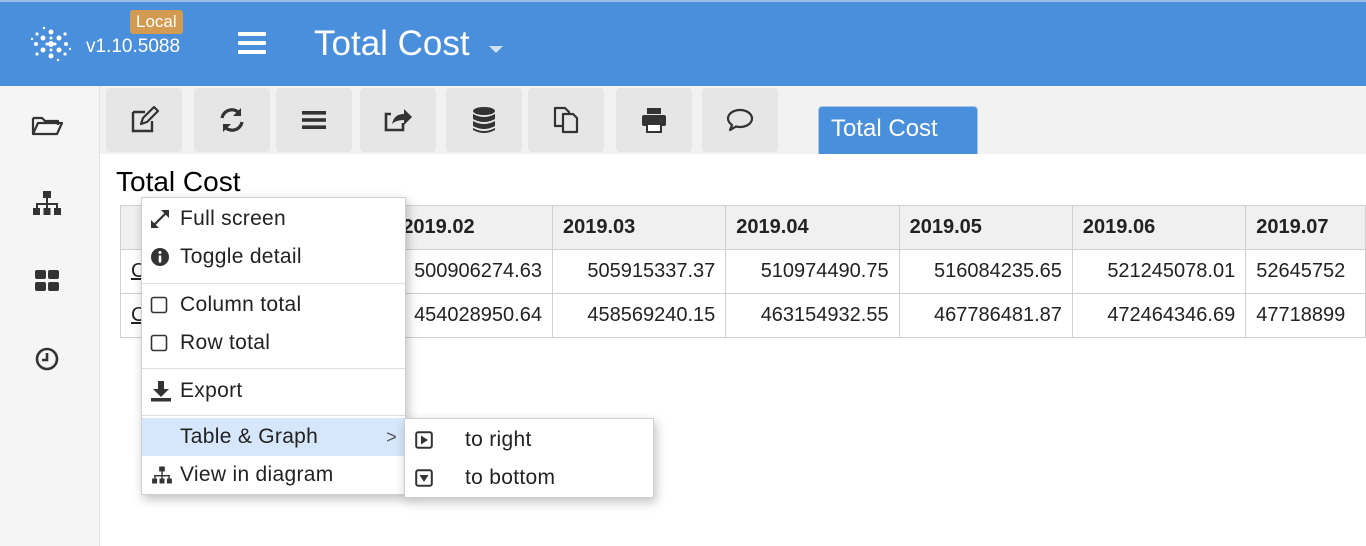 This screenshot has width=1366, height=546. I want to click on download-icon, so click(164, 391).